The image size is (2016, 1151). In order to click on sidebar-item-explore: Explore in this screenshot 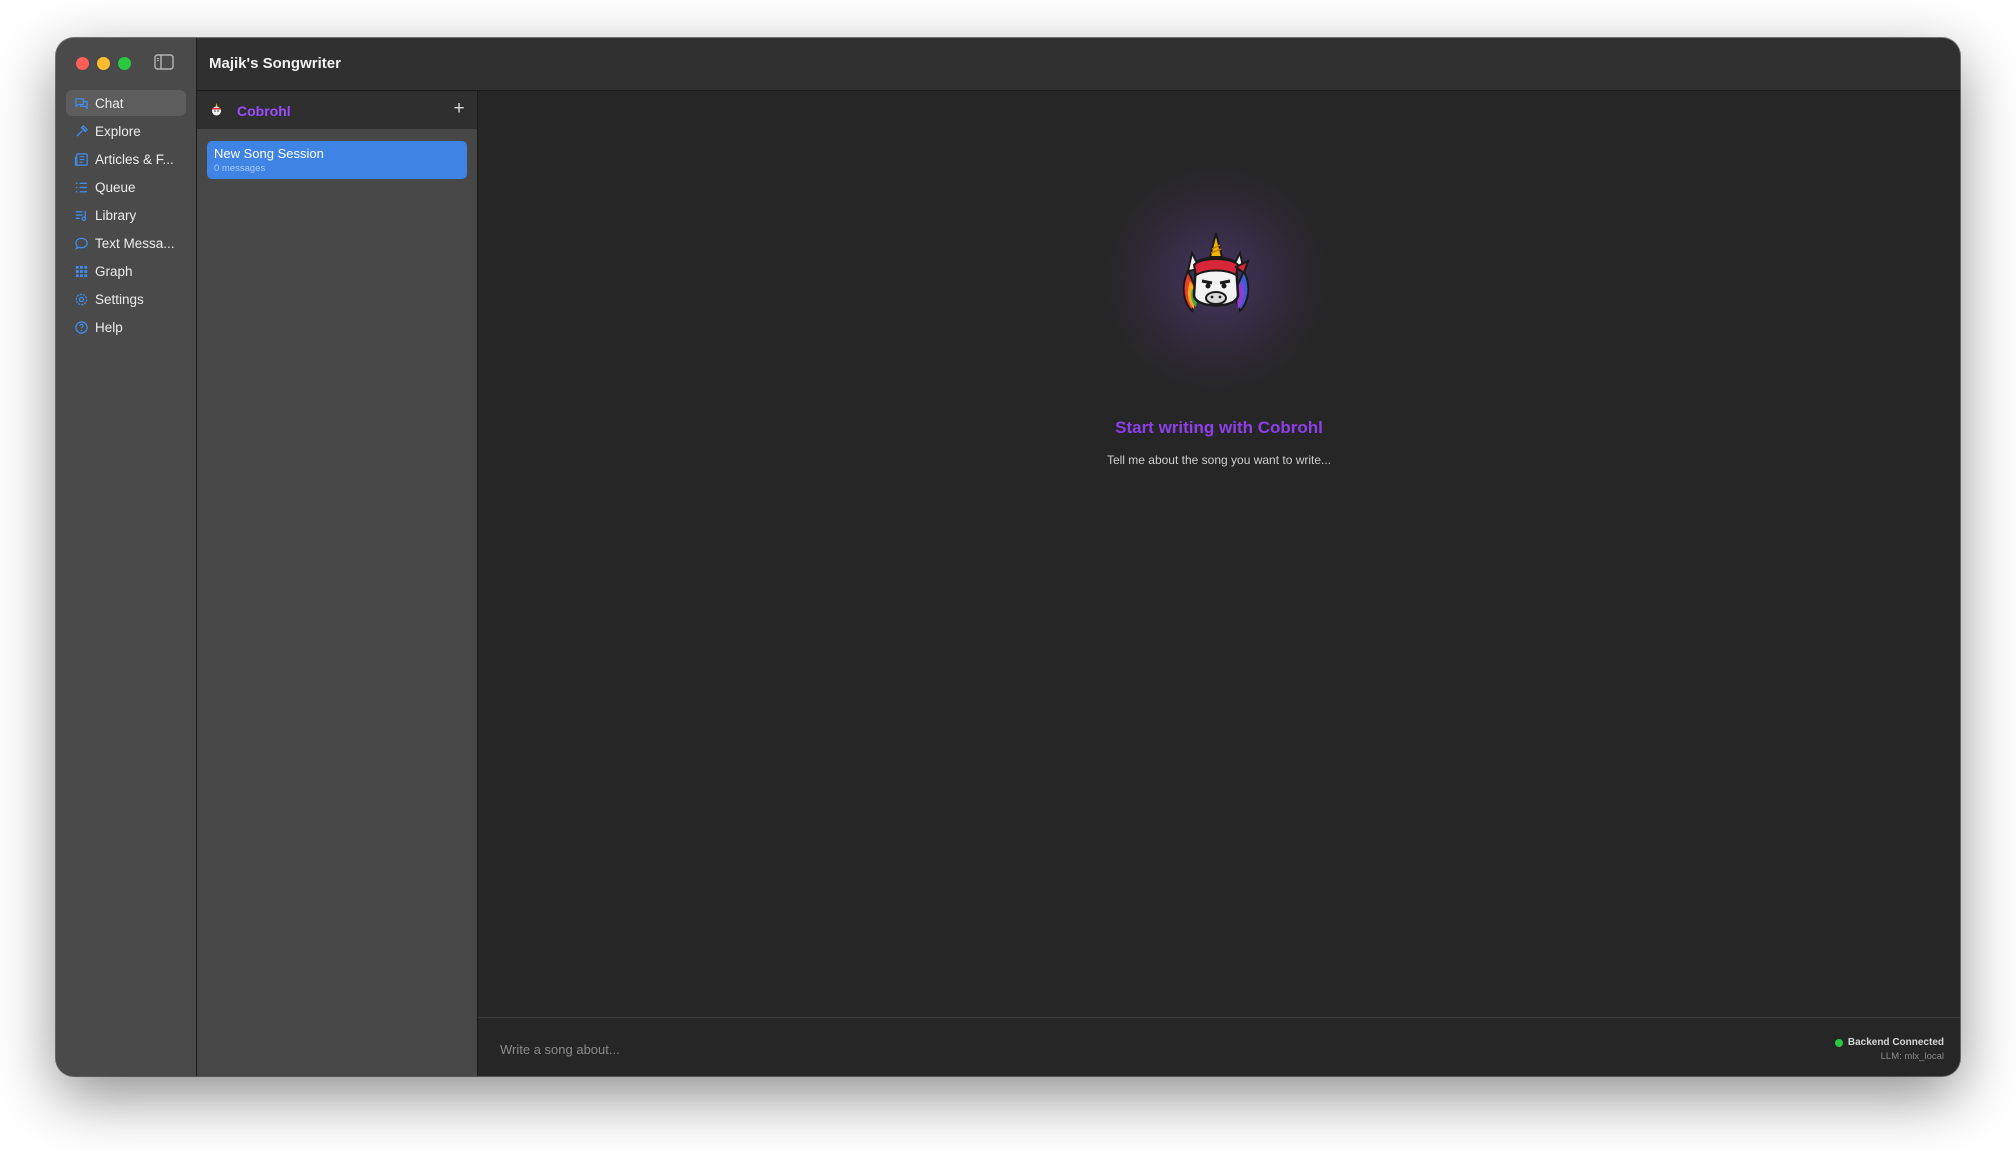, I will do `click(126, 131)`.